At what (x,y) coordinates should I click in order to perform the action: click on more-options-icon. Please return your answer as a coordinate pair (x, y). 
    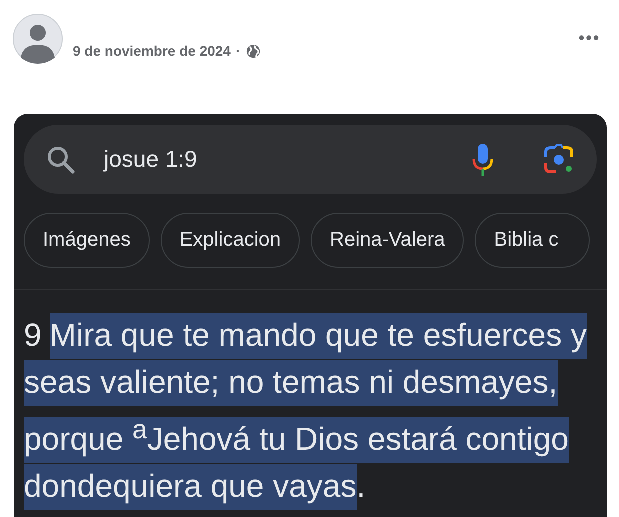
    Looking at the image, I should click on (589, 38).